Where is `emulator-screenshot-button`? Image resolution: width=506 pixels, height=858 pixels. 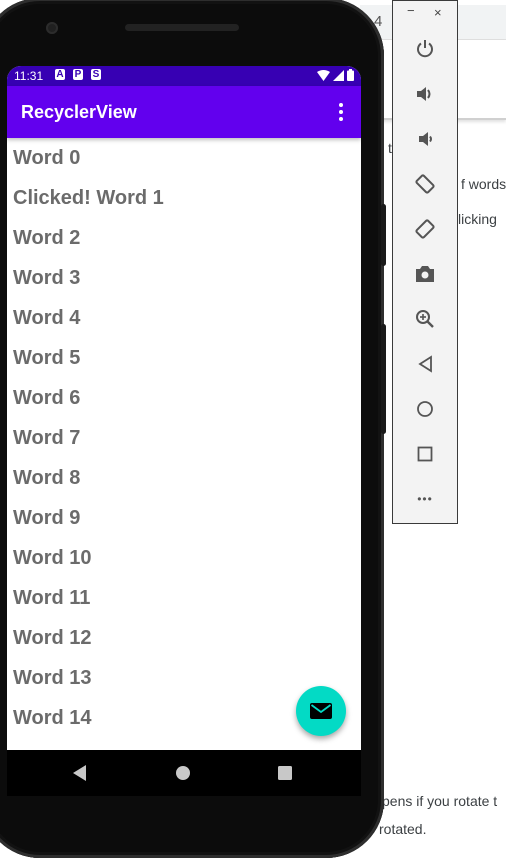
emulator-screenshot-button is located at coordinates (425, 274).